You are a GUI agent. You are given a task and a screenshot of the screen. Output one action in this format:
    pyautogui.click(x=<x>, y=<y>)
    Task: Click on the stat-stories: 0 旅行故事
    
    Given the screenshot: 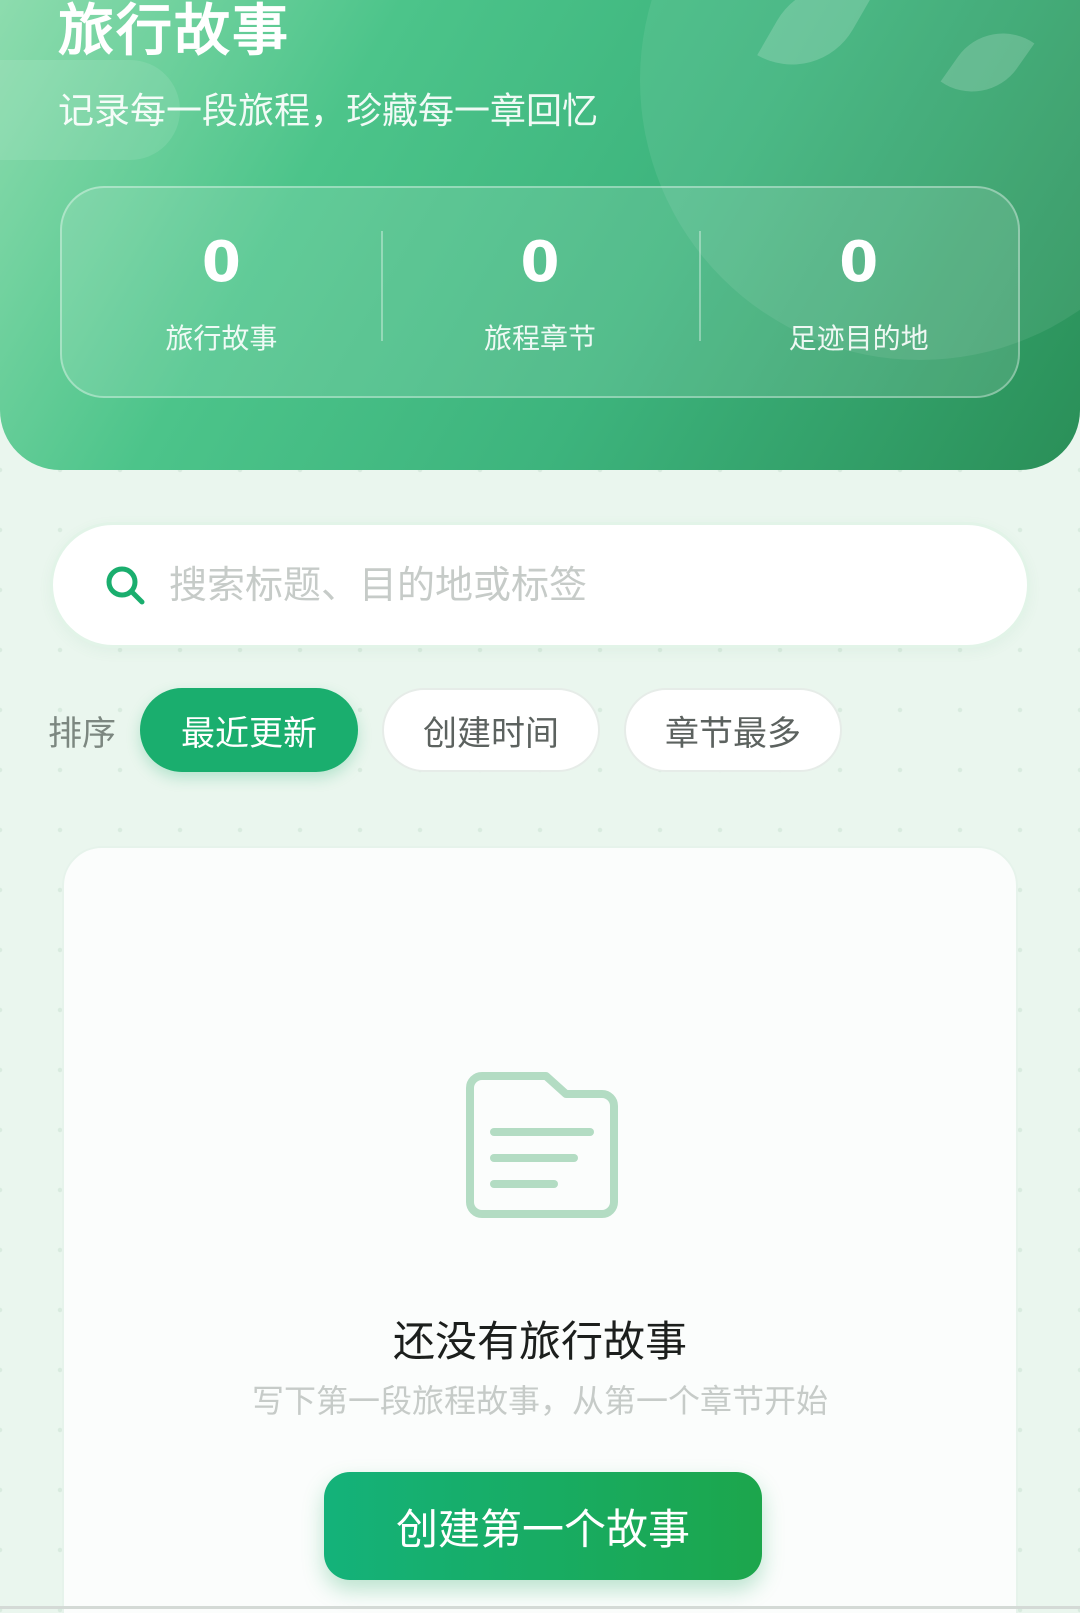 What is the action you would take?
    pyautogui.click(x=221, y=292)
    